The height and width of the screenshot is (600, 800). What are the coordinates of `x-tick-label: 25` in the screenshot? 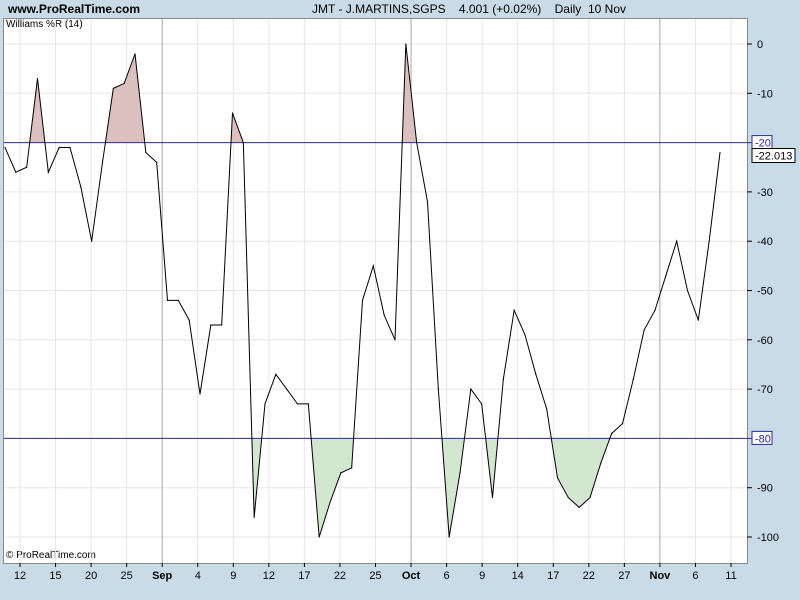 It's located at (127, 576).